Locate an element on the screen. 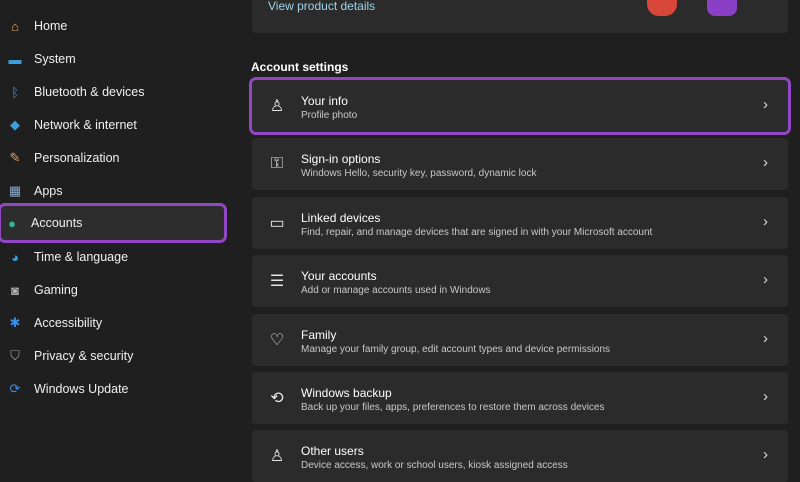 This screenshot has height=482, width=800. sidebar-item-label: Bluetooth & devices is located at coordinates (89, 92).